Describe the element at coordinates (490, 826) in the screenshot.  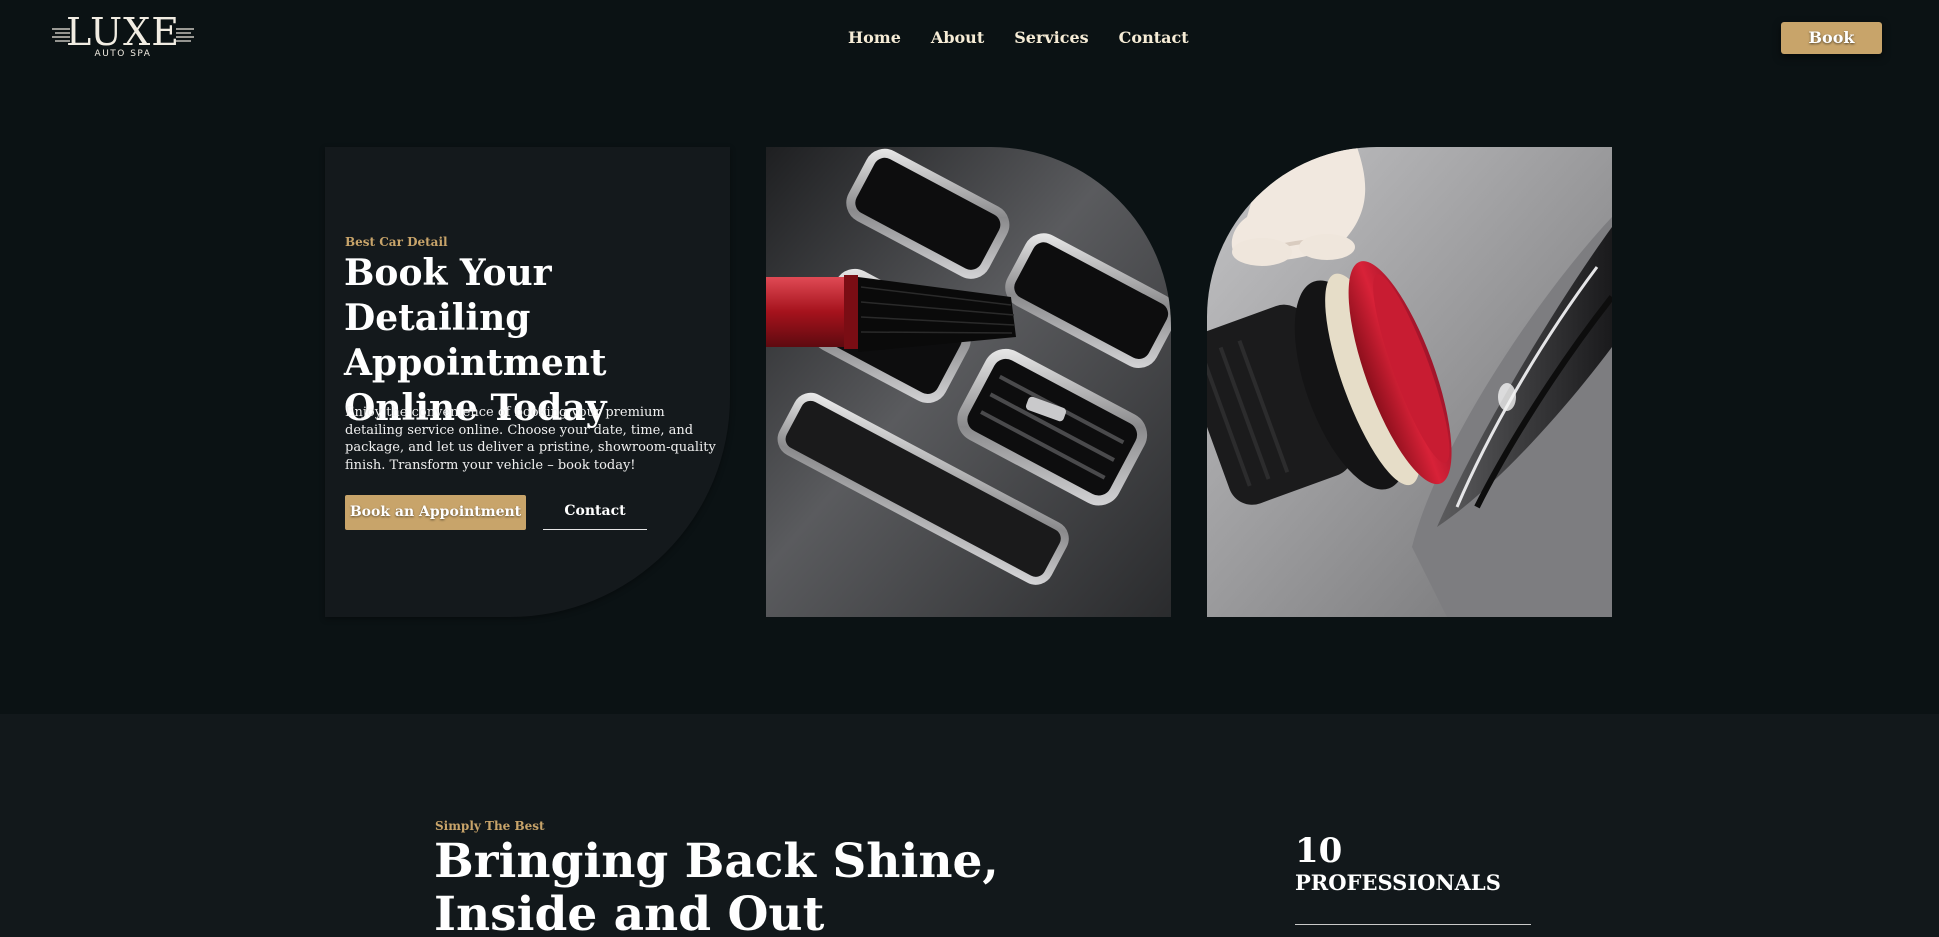
I see `section-eyebrow: Simply The Best` at that location.